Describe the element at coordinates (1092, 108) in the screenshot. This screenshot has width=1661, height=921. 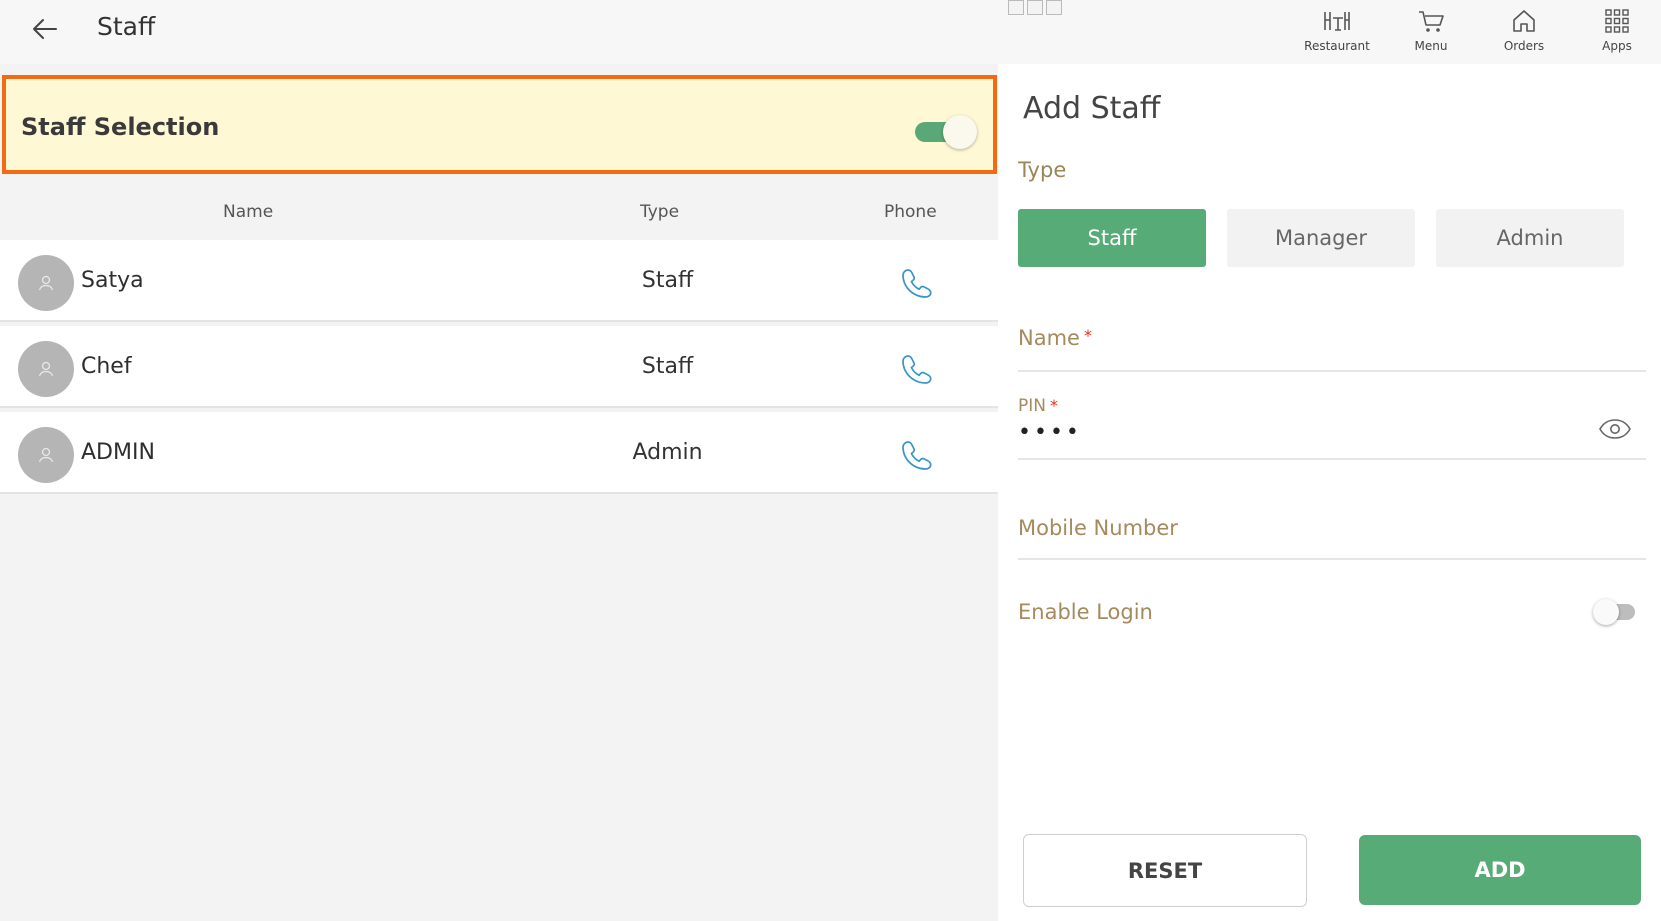
I see `add-staff-title: Add Staff` at that location.